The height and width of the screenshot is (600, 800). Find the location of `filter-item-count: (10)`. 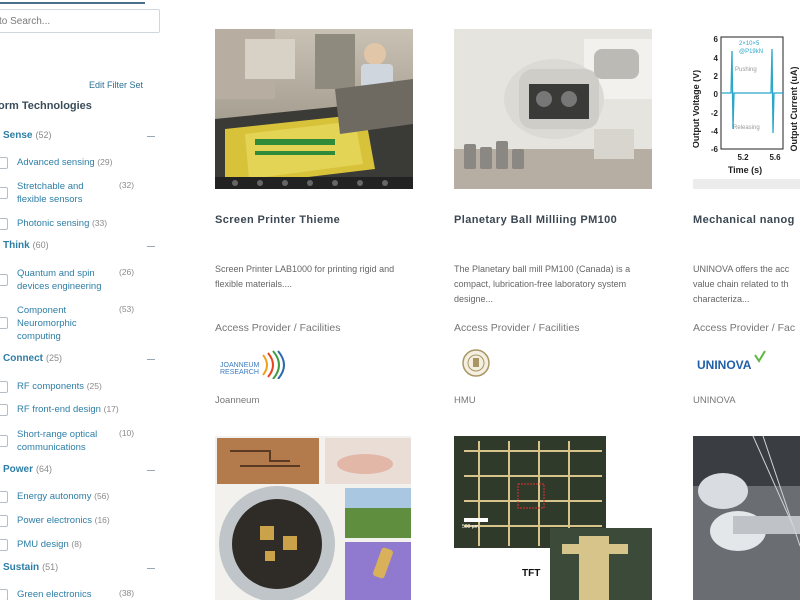

filter-item-count: (10) is located at coordinates (127, 433).